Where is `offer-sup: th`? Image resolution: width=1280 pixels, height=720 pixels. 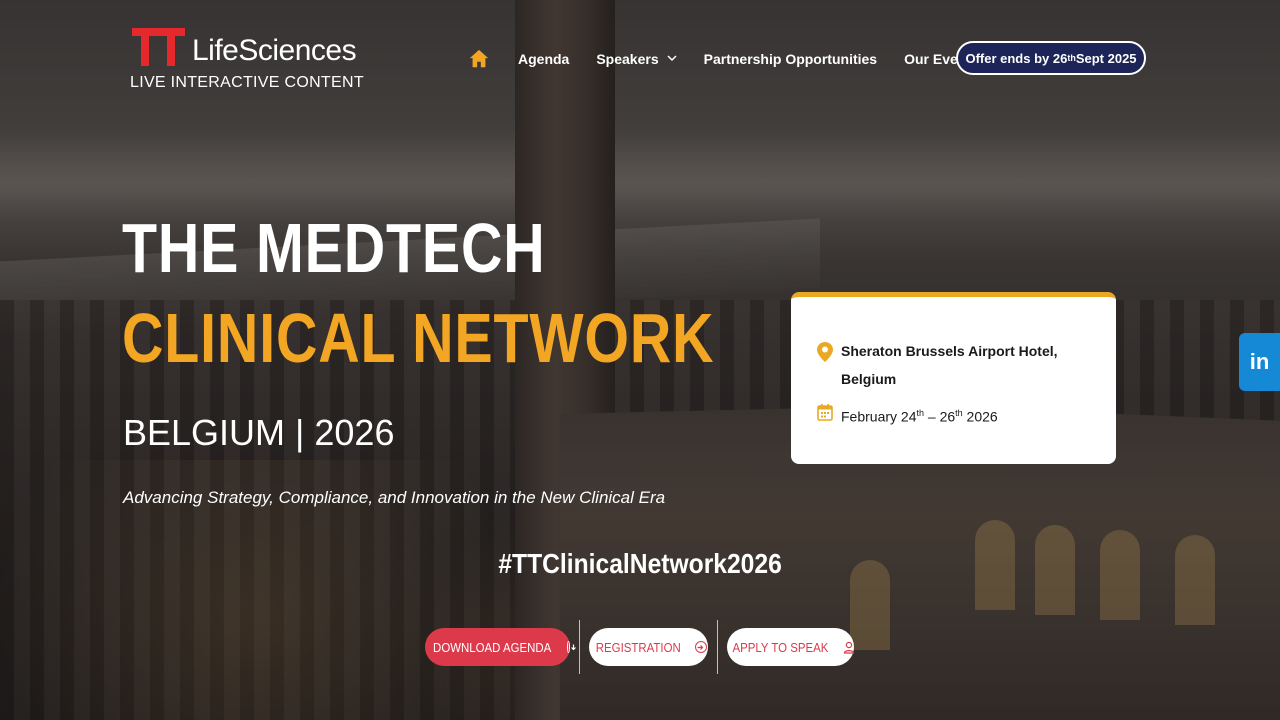 offer-sup: th is located at coordinates (1071, 58).